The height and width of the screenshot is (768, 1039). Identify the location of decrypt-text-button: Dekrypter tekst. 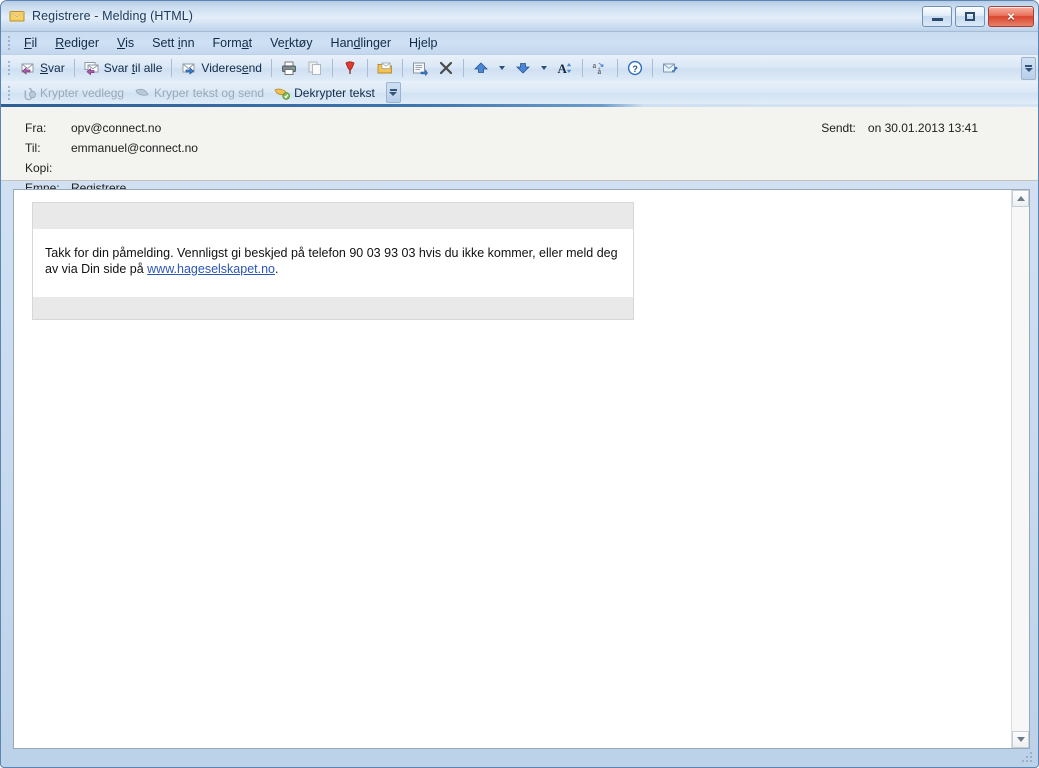
(324, 93).